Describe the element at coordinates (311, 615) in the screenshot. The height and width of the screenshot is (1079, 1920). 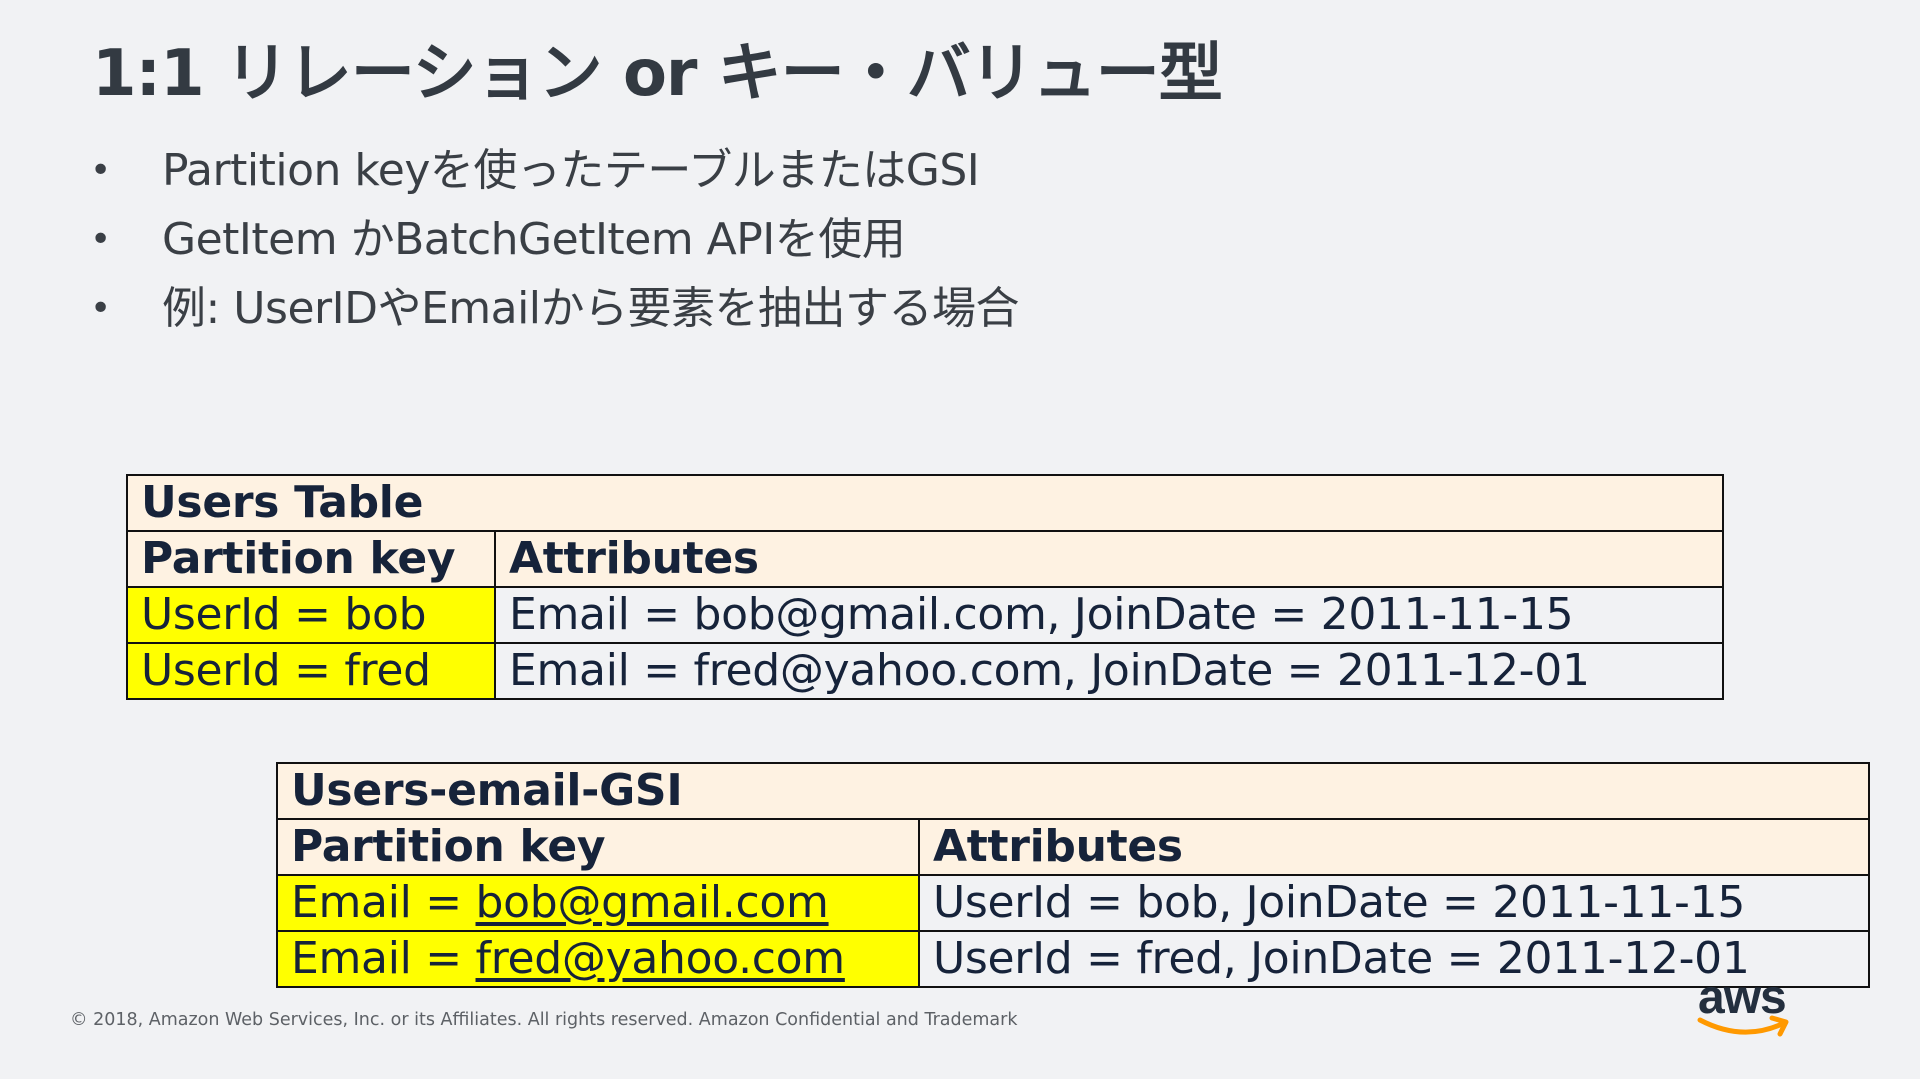
I see `partition-key-cell: UserId = bob` at that location.